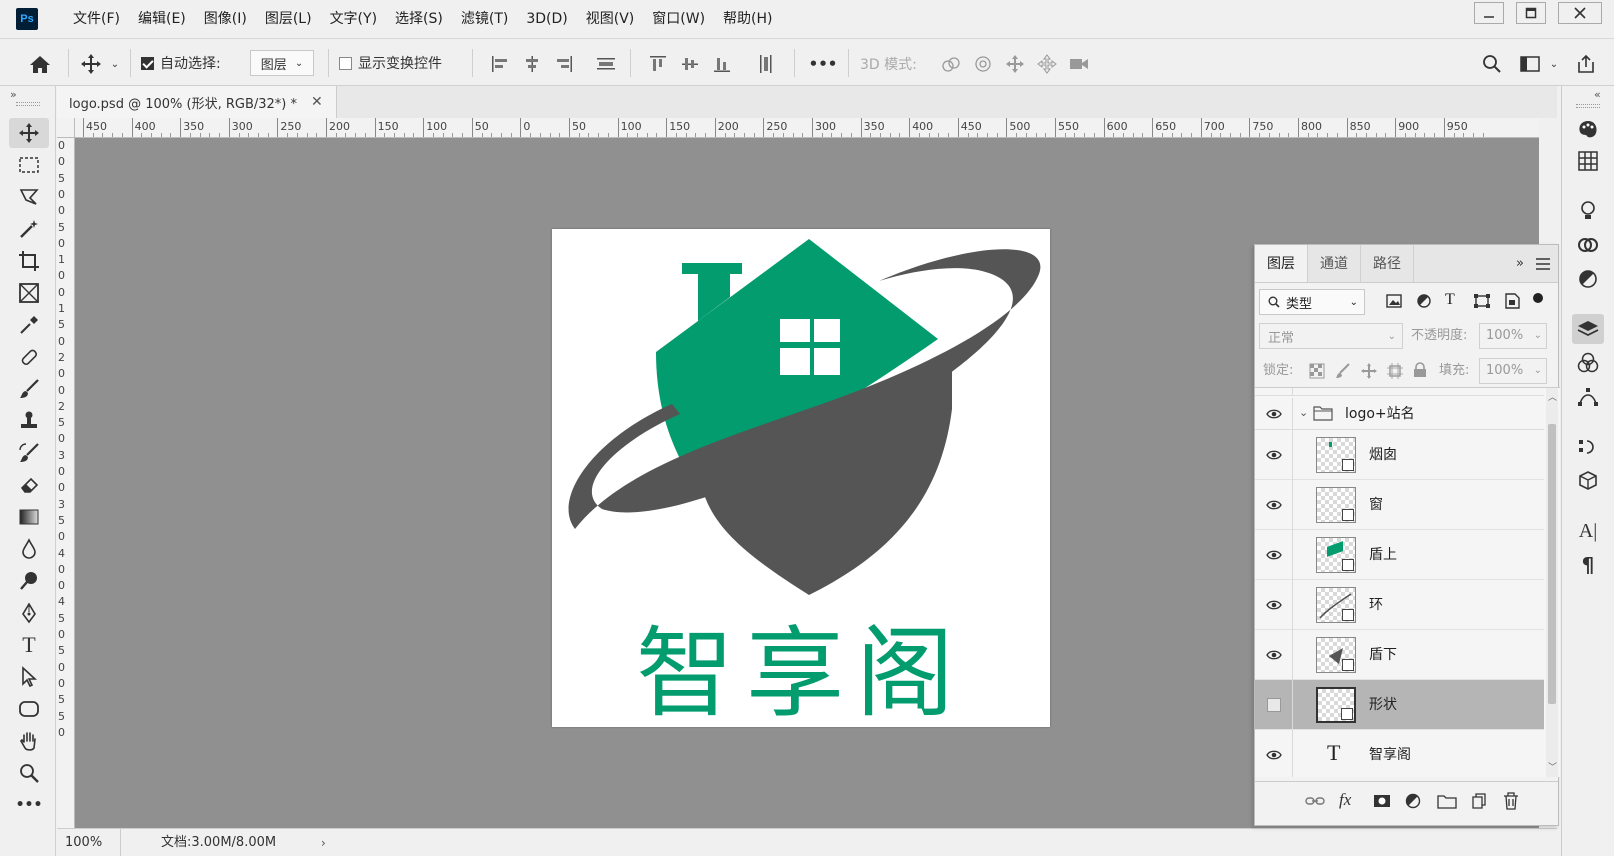  I want to click on tab-paths: 路径, so click(1387, 263).